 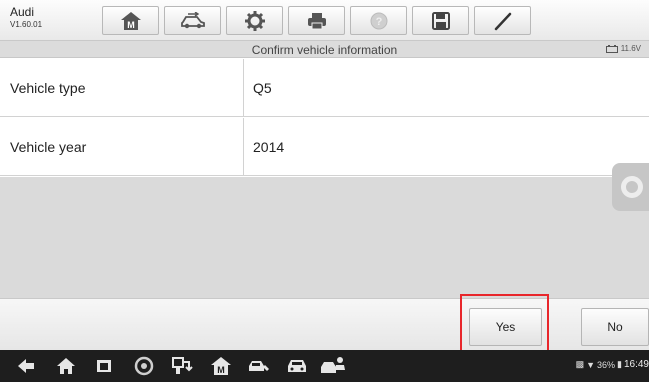 I want to click on status-area: ▩ ▼ 36% ▮ 16:49, so click(x=612, y=364).